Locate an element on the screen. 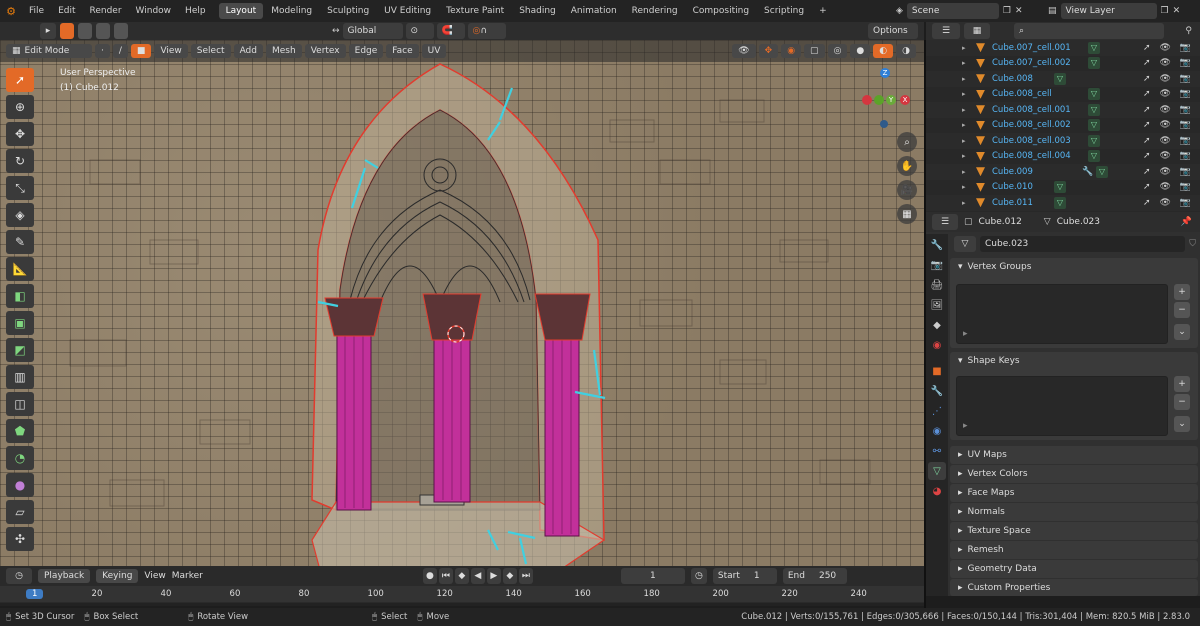 The image size is (1200, 626). physics-tab-icon: ◉ is located at coordinates (937, 431).